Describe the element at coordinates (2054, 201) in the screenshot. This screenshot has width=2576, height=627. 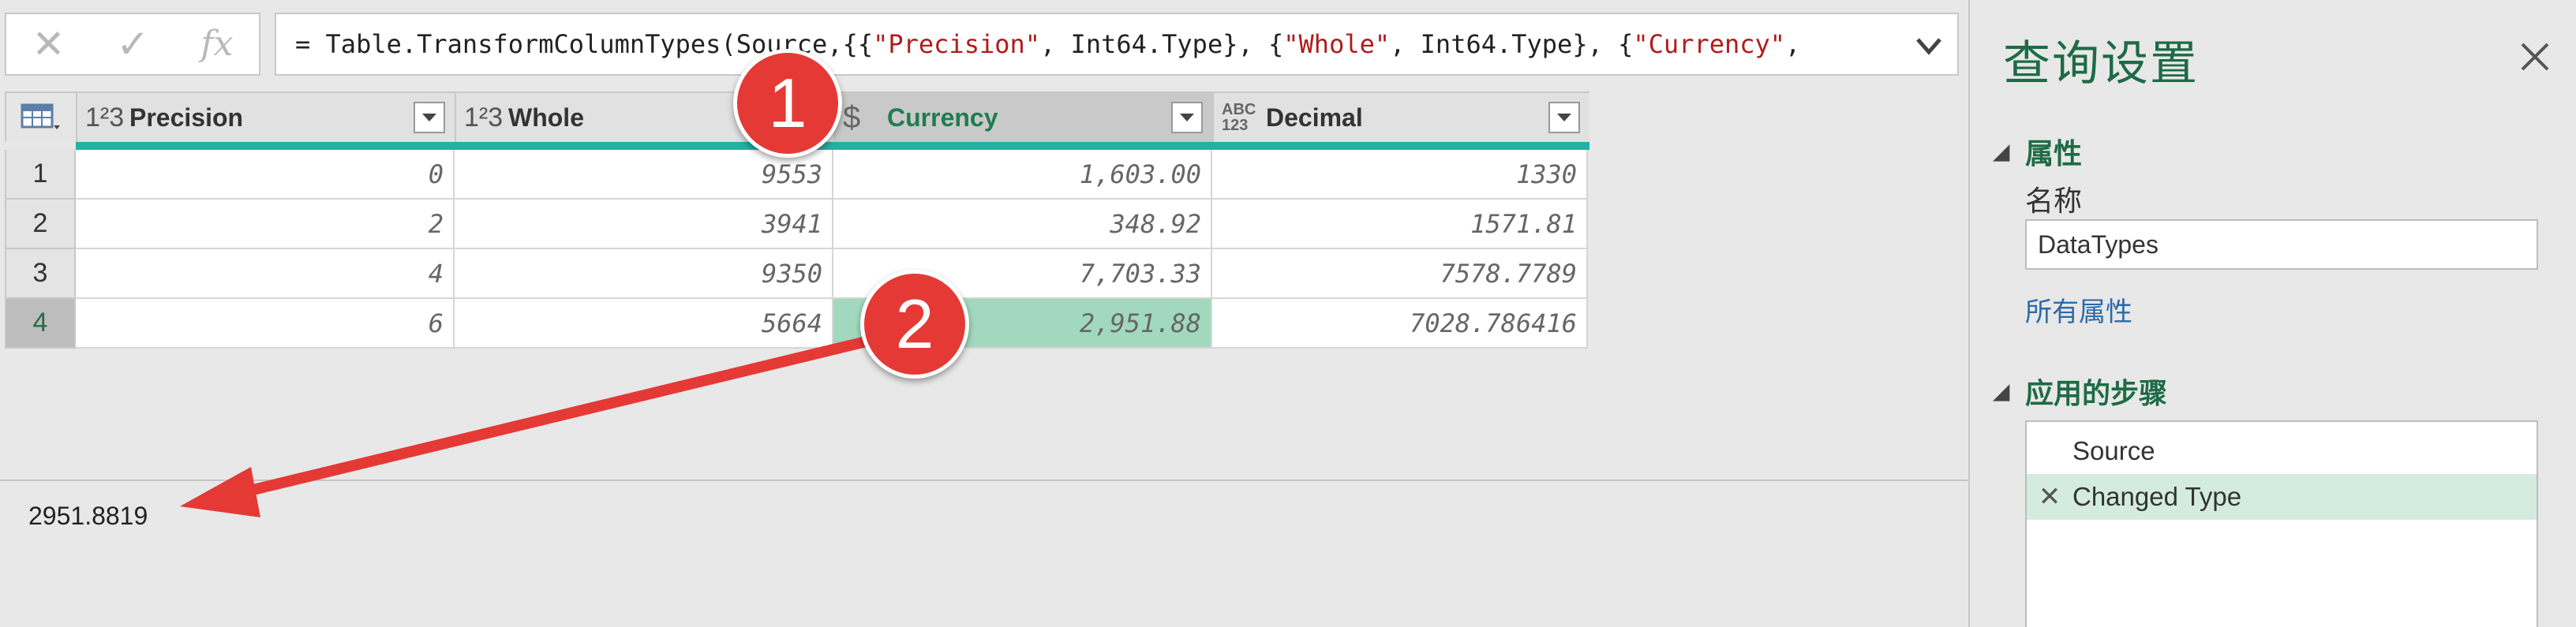
I see `name-label: 名称` at that location.